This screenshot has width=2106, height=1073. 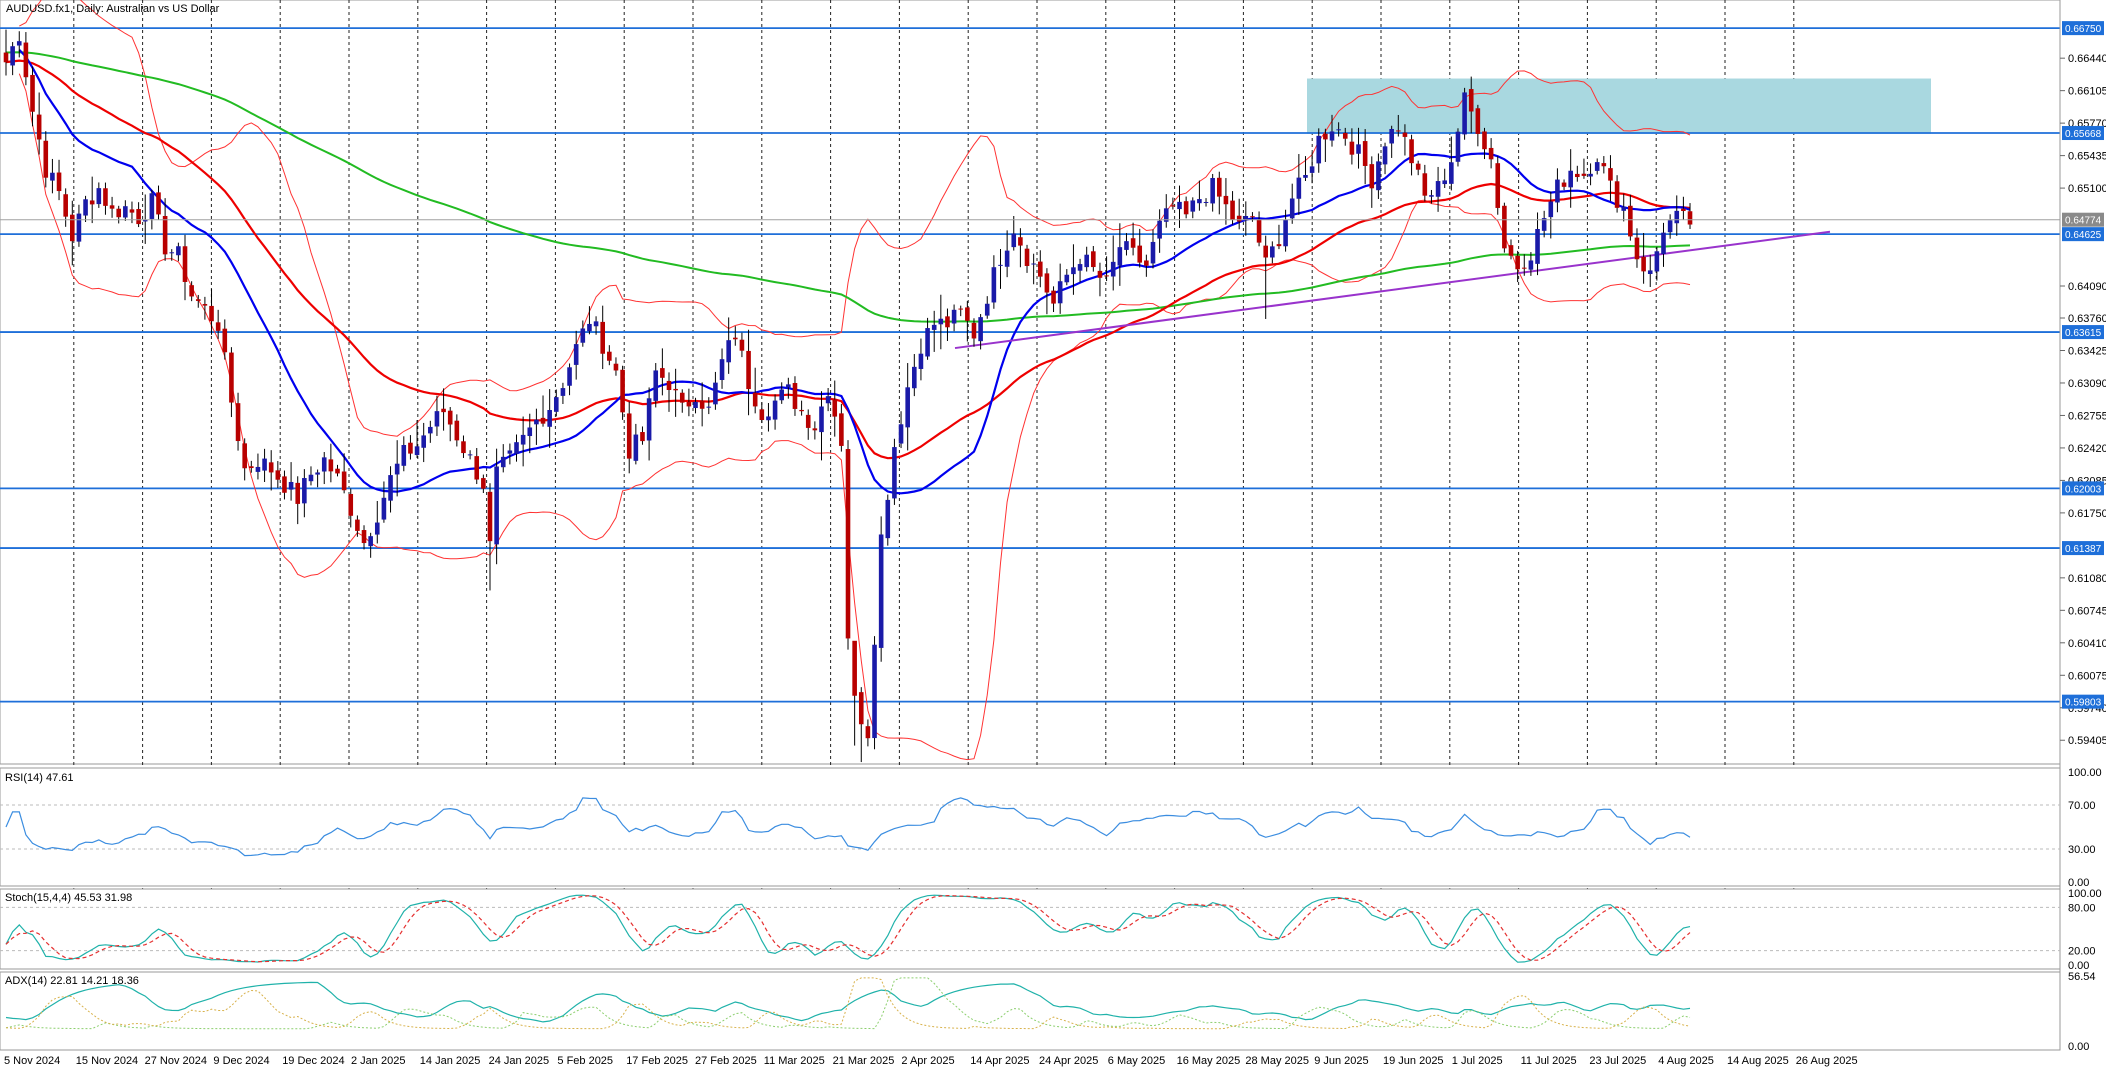 What do you see at coordinates (2087, 319) in the screenshot?
I see `price-tick-label: 0.63760` at bounding box center [2087, 319].